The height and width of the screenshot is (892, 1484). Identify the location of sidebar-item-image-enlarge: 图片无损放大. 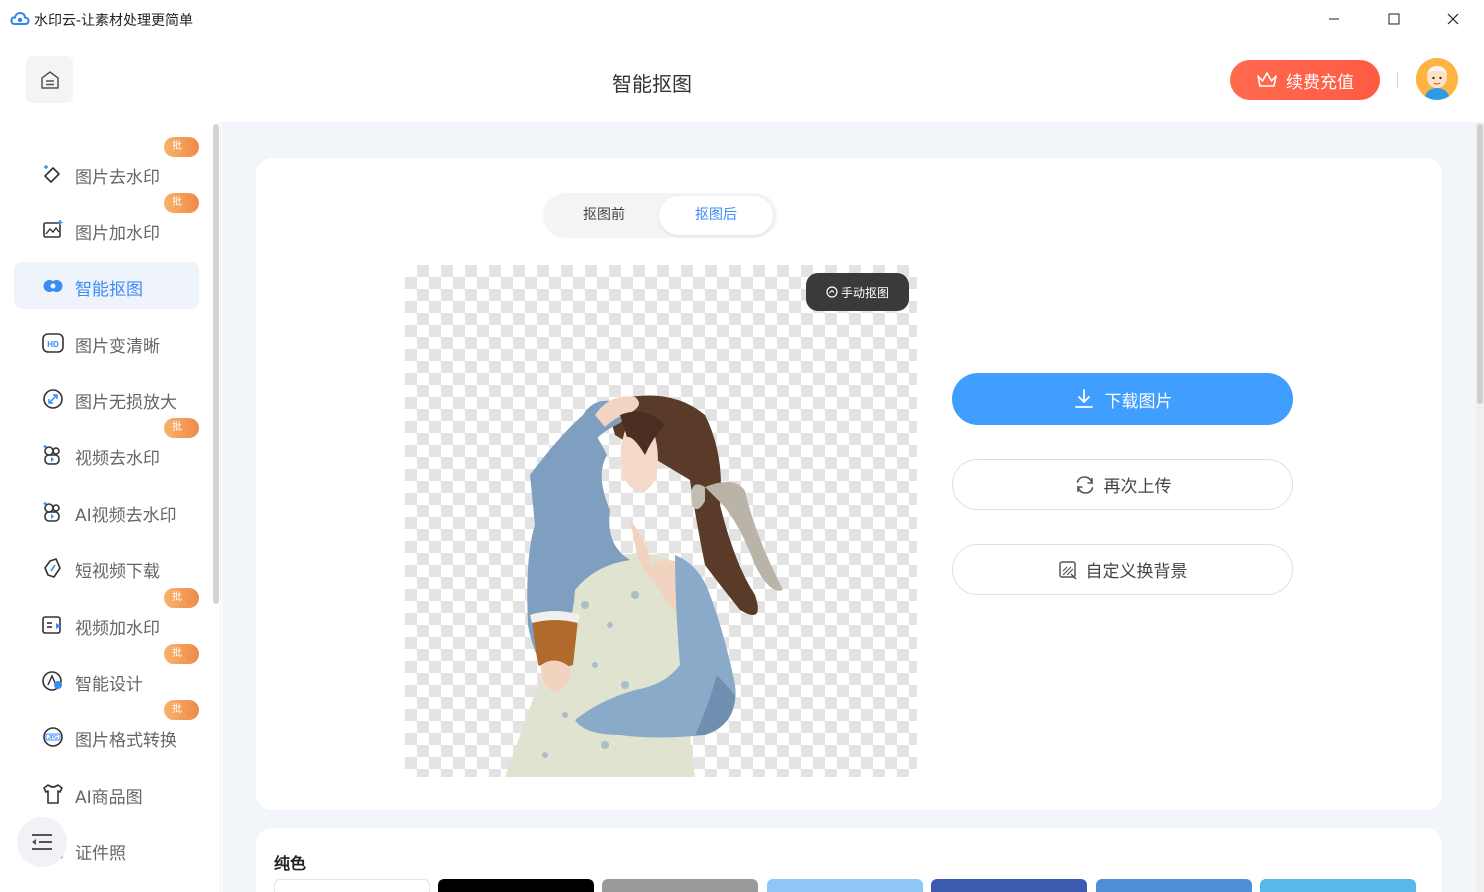
(106, 398).